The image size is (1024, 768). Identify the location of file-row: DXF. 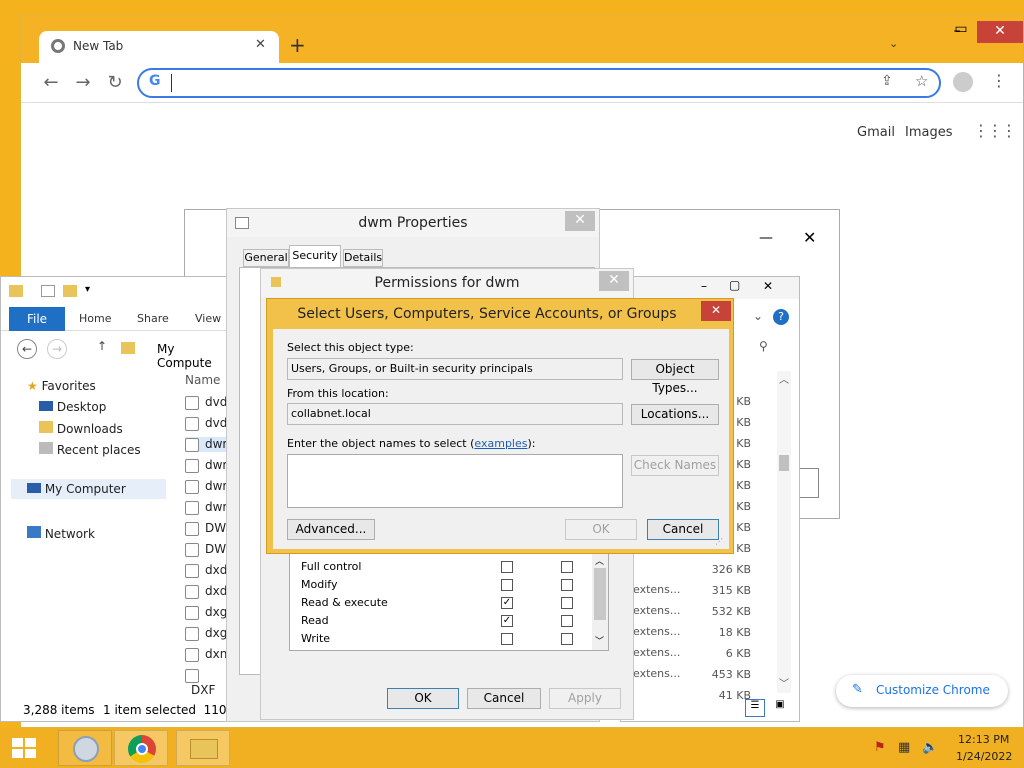
(207, 682).